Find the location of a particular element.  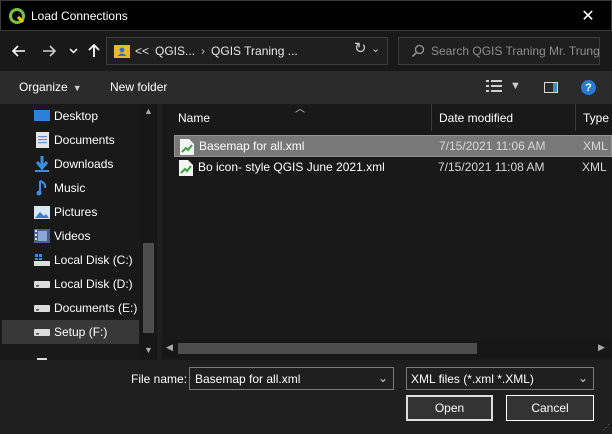

chevron-down-icon is located at coordinates (73, 51).